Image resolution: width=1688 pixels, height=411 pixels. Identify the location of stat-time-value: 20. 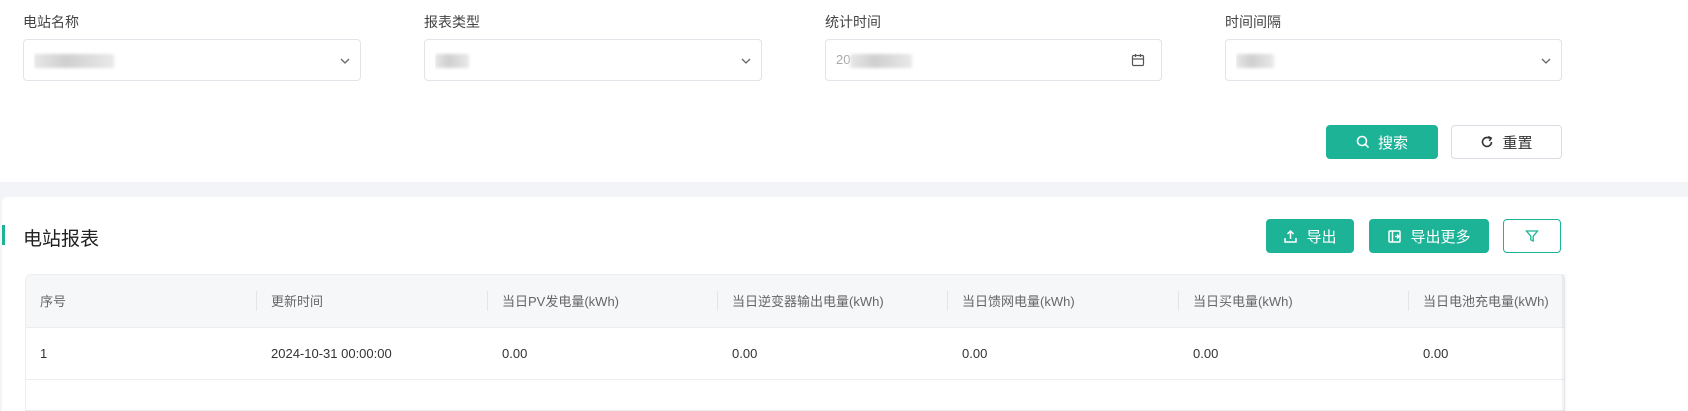
(881, 61).